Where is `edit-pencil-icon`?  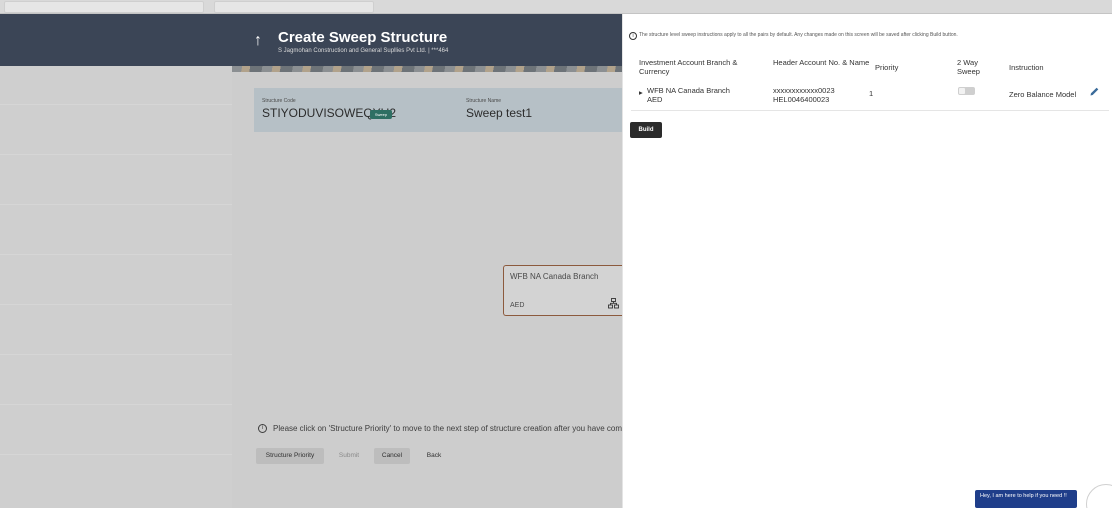
edit-pencil-icon is located at coordinates (1094, 93).